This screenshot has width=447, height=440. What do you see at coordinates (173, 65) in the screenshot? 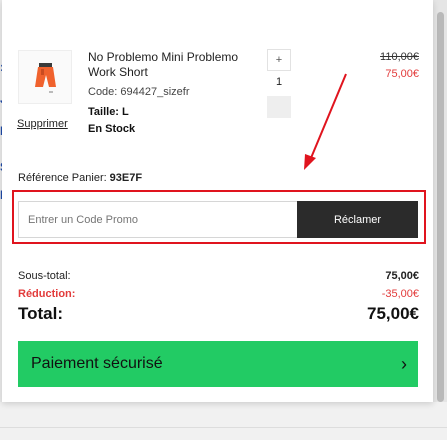
I see `product-name: No Problemo Mini Problemo Work Short` at bounding box center [173, 65].